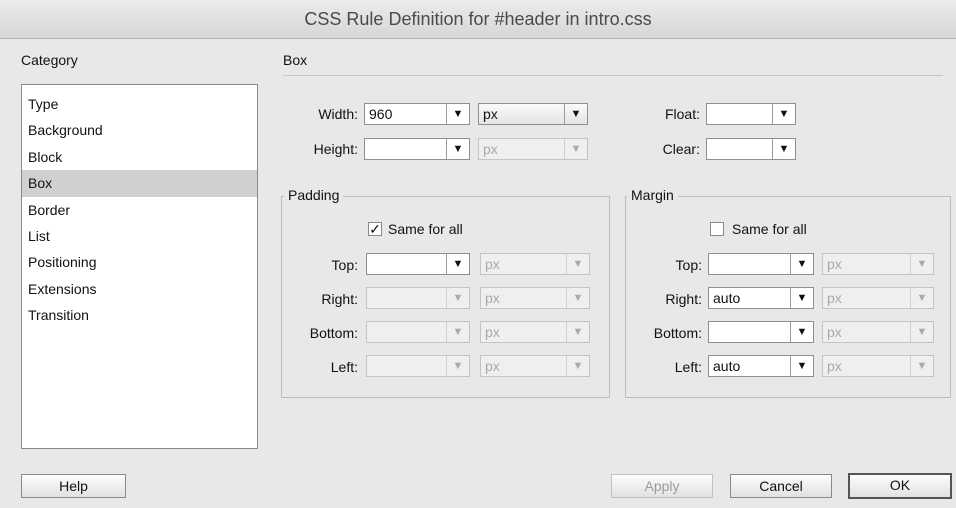  What do you see at coordinates (492, 298) in the screenshot?
I see `padding-right-unit-value: px` at bounding box center [492, 298].